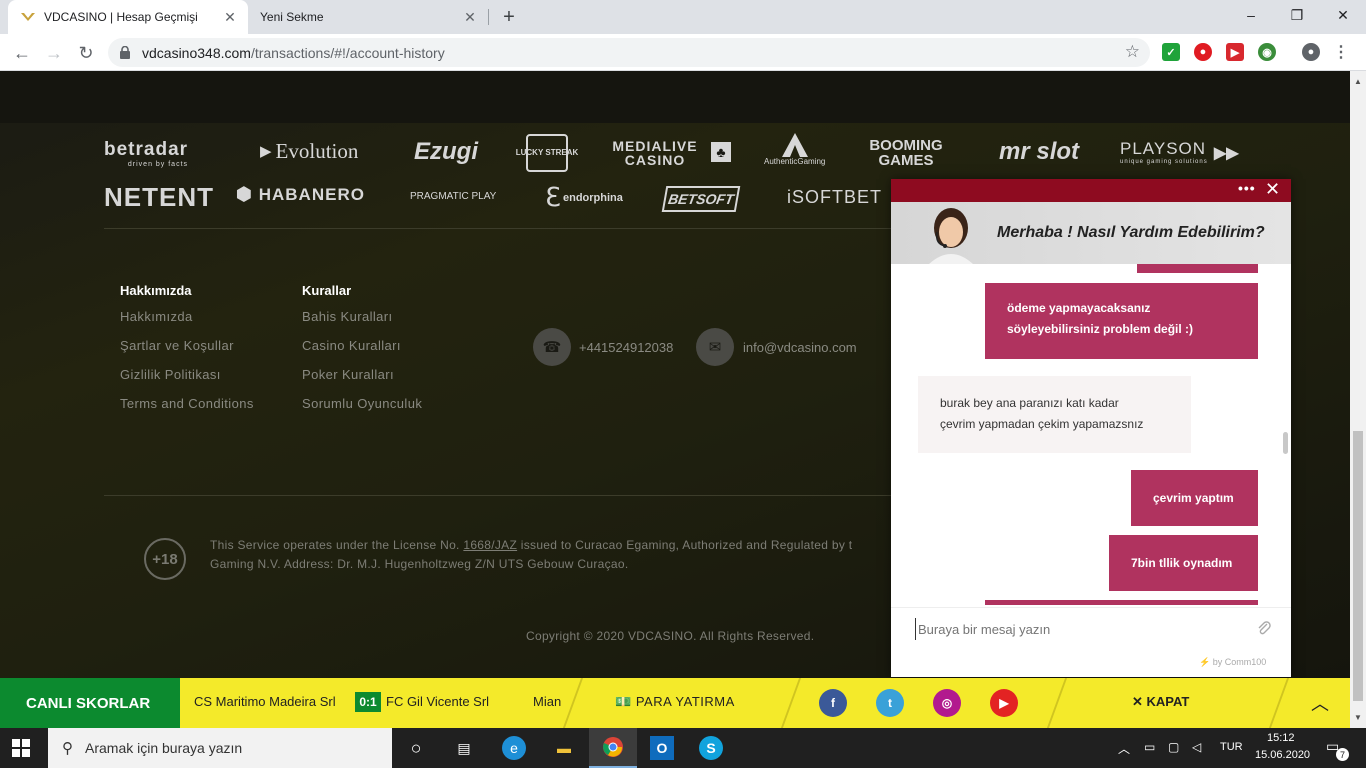  What do you see at coordinates (177, 345) in the screenshot?
I see `footer-link-terms: Şartlar ve Koşullar` at bounding box center [177, 345].